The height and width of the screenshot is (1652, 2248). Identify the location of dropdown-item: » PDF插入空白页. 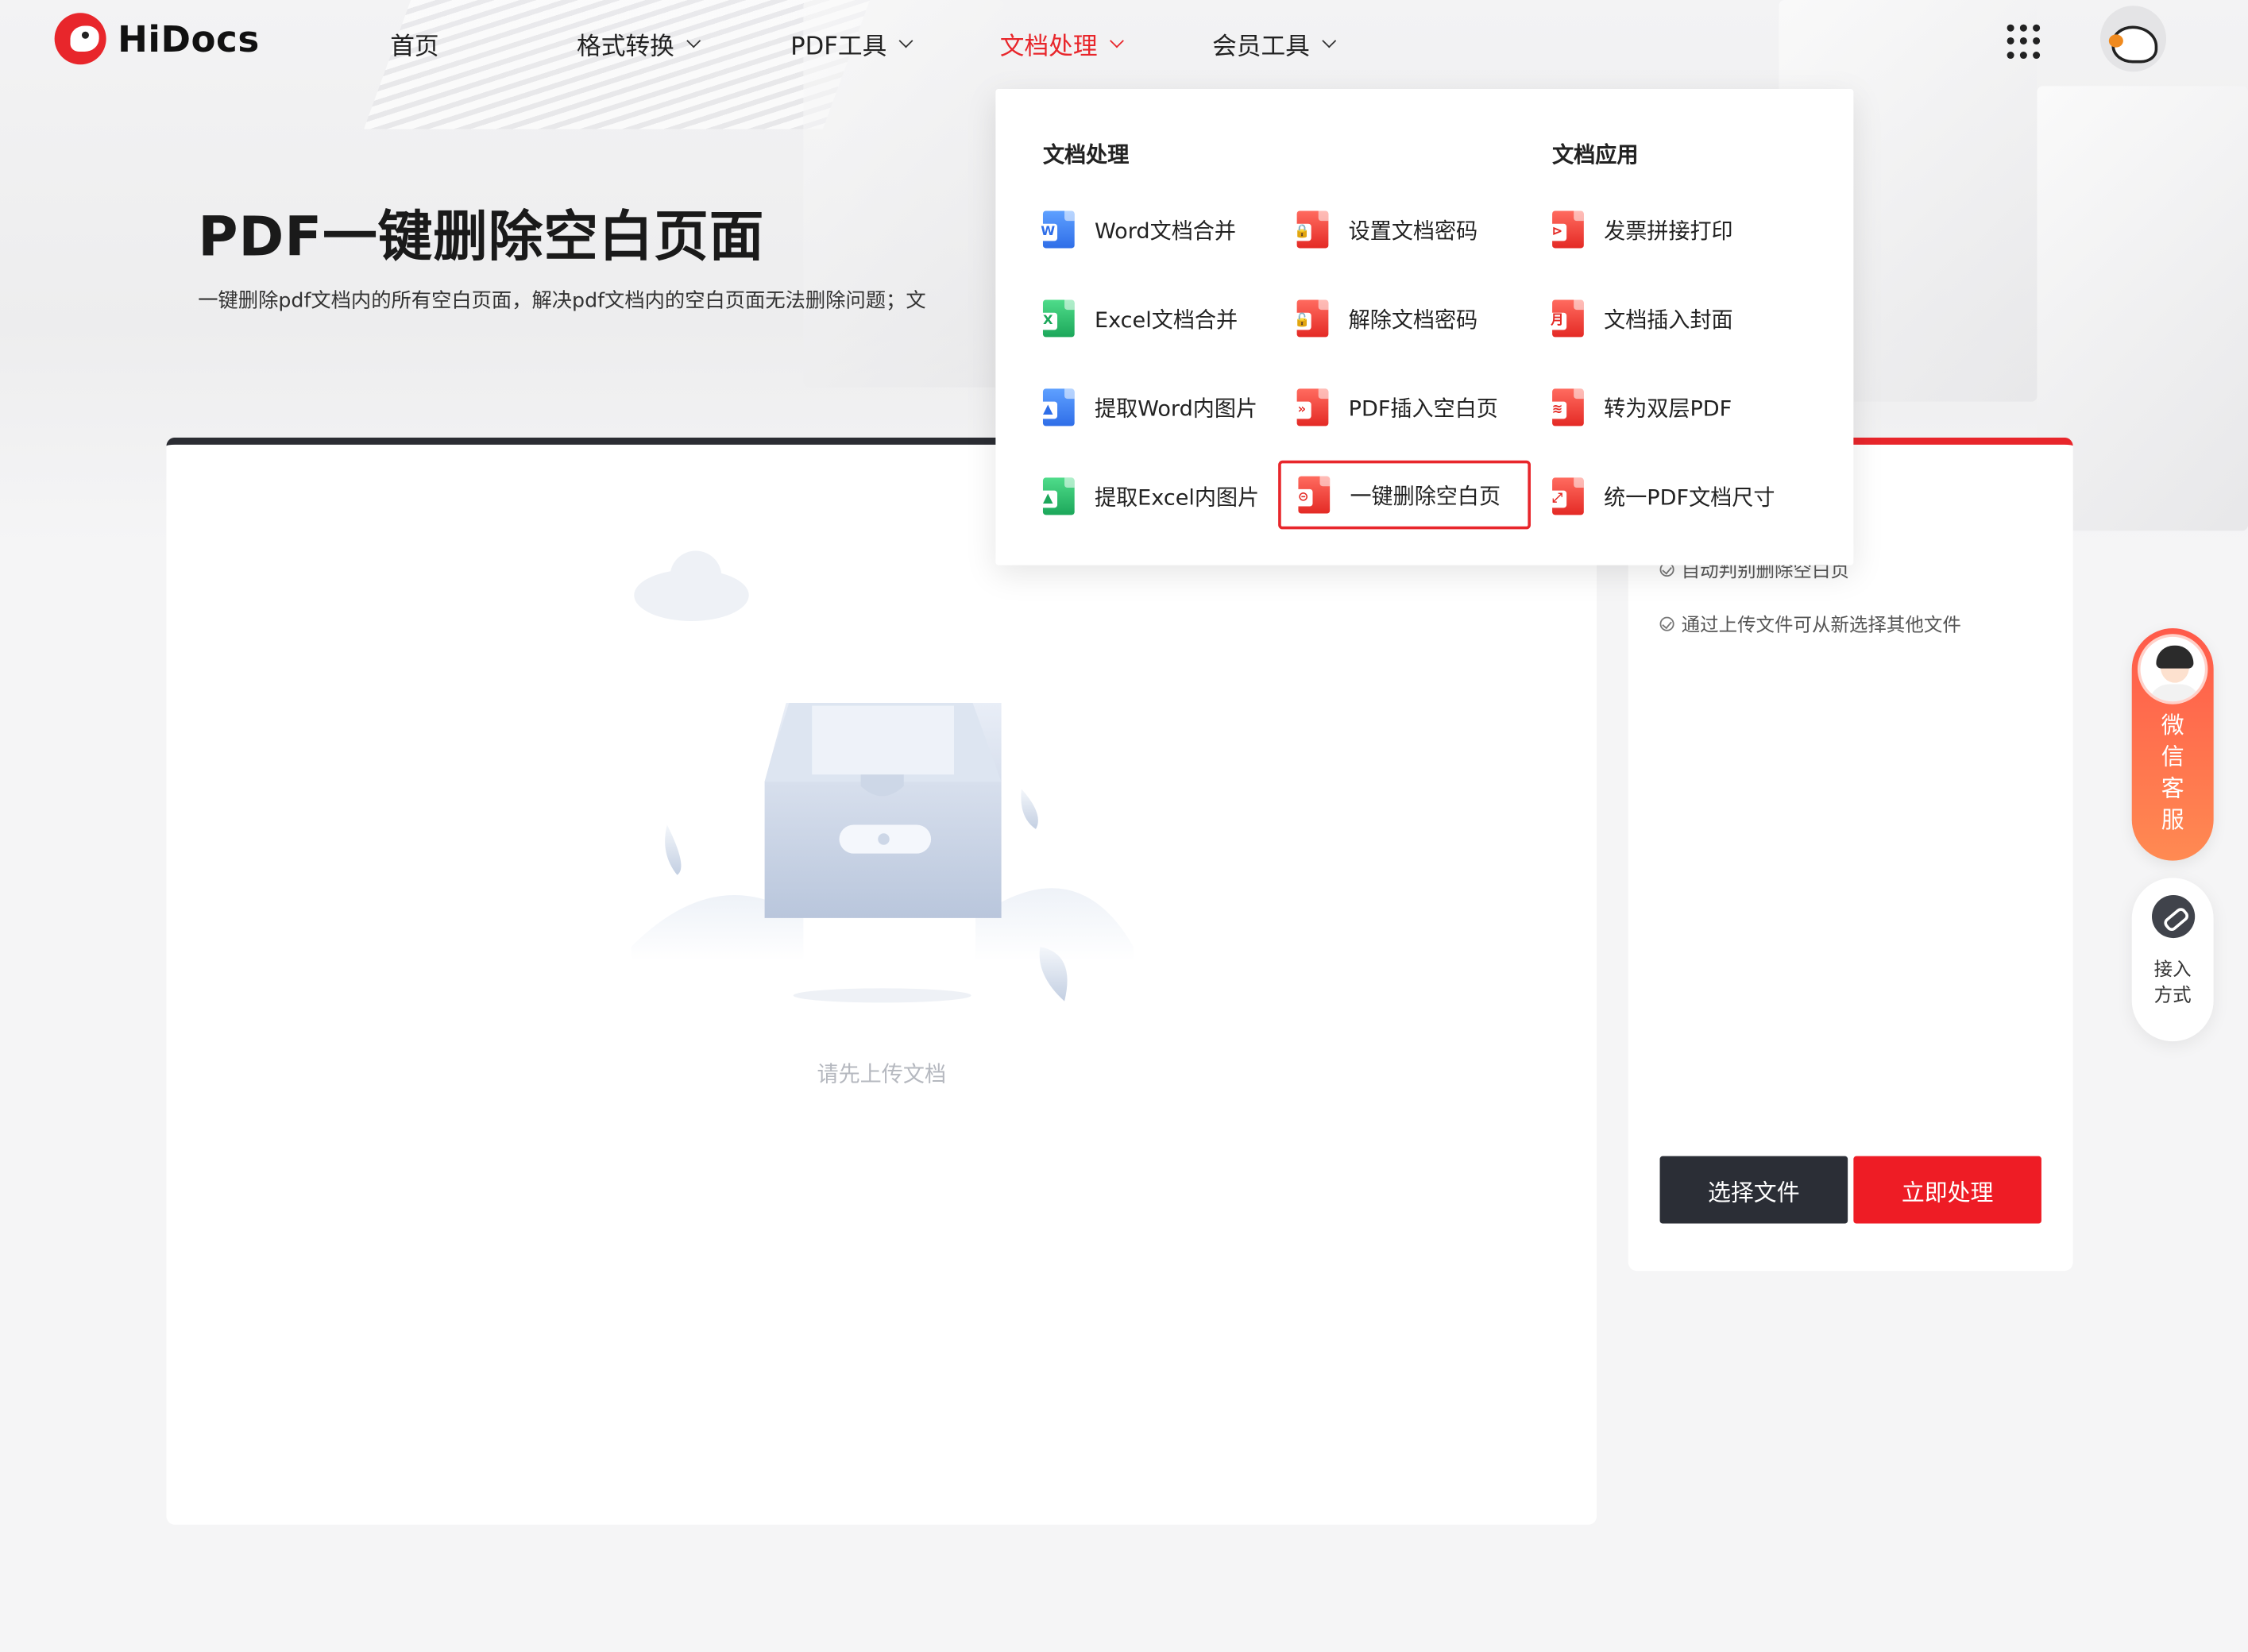
(1395, 407).